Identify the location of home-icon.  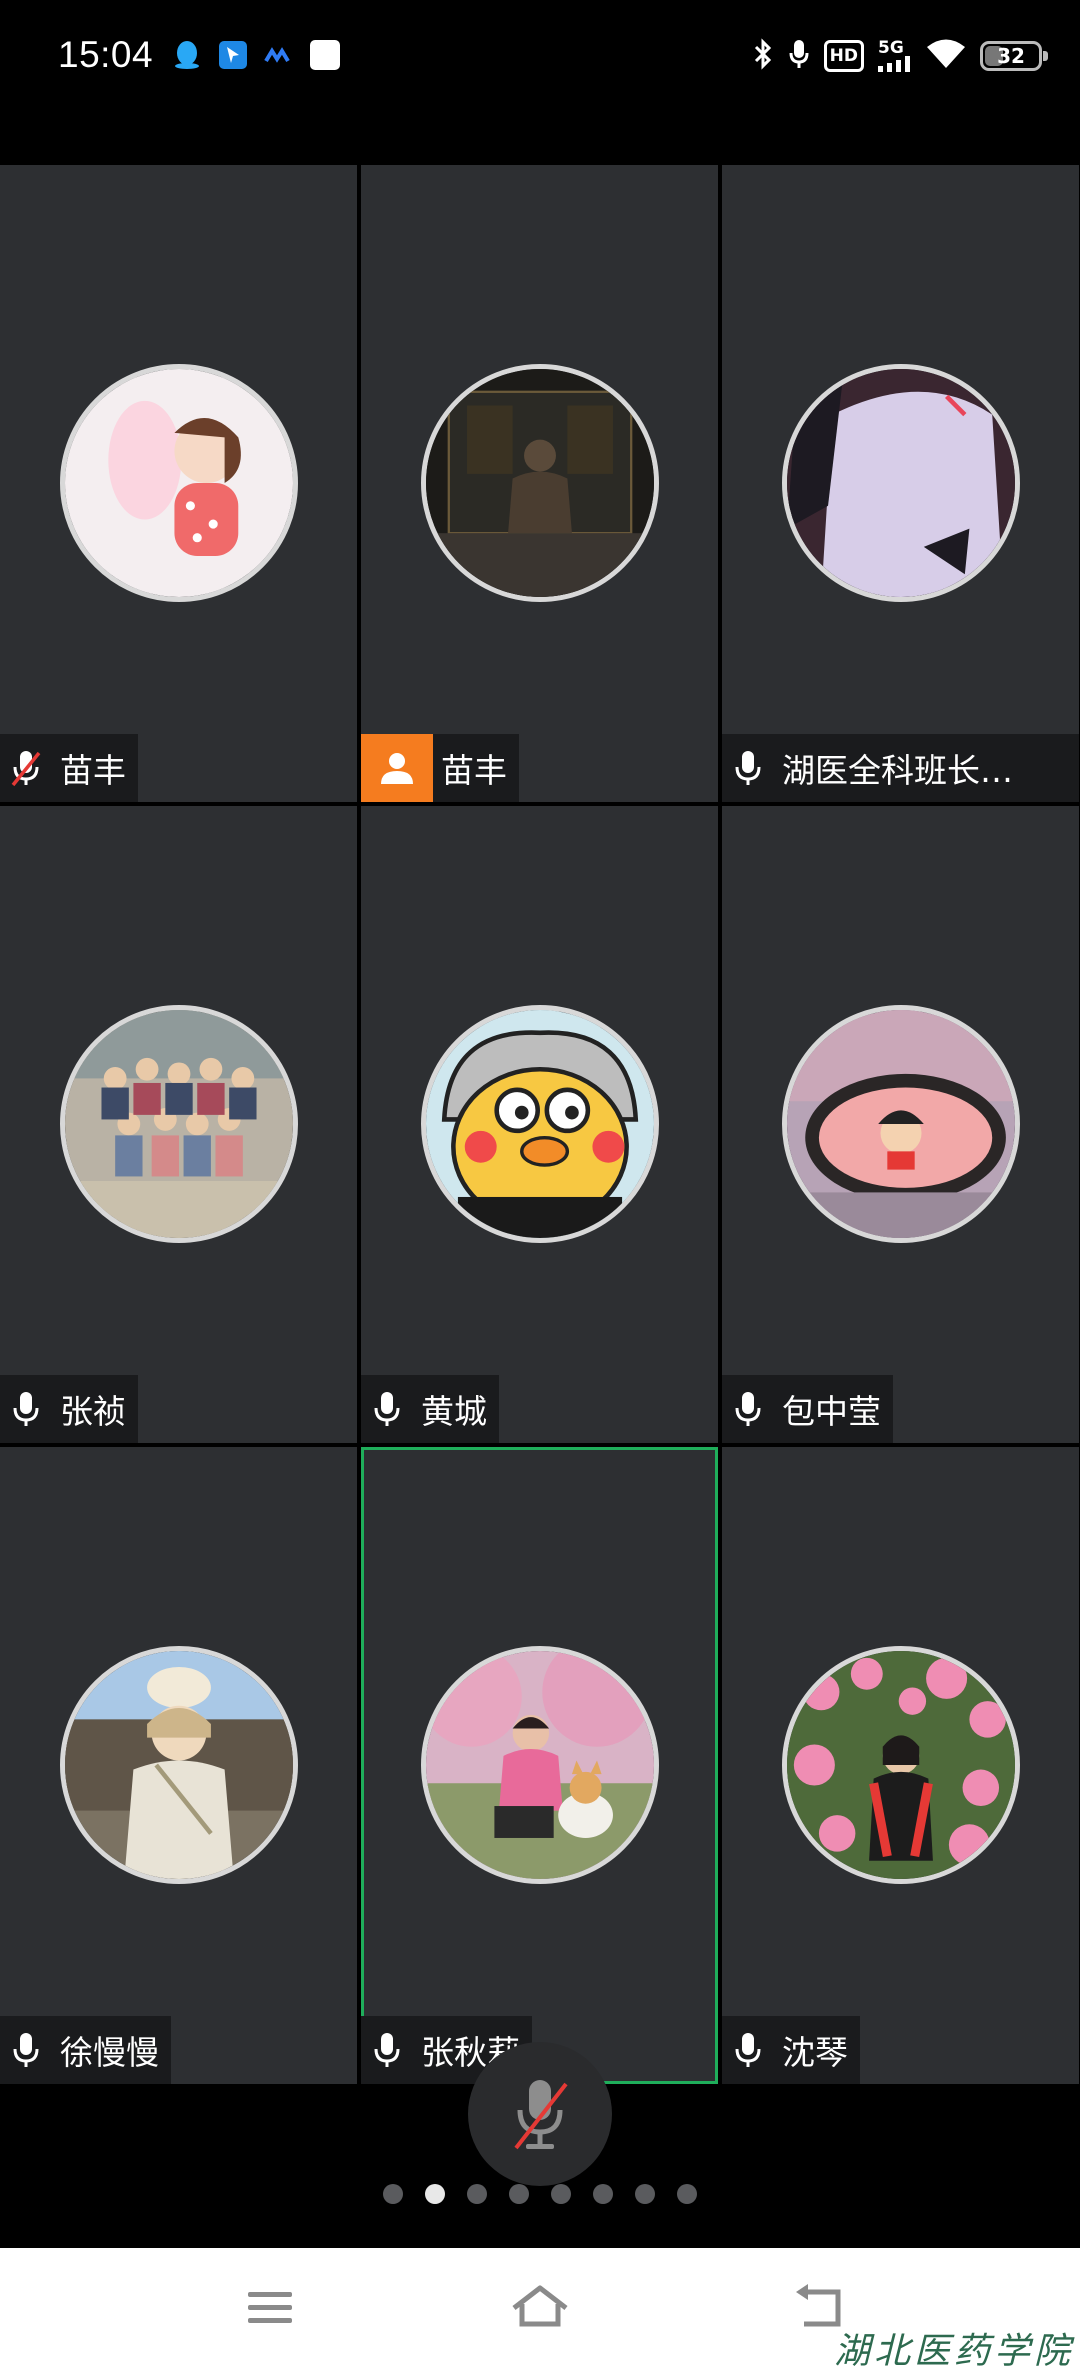
(540, 2306).